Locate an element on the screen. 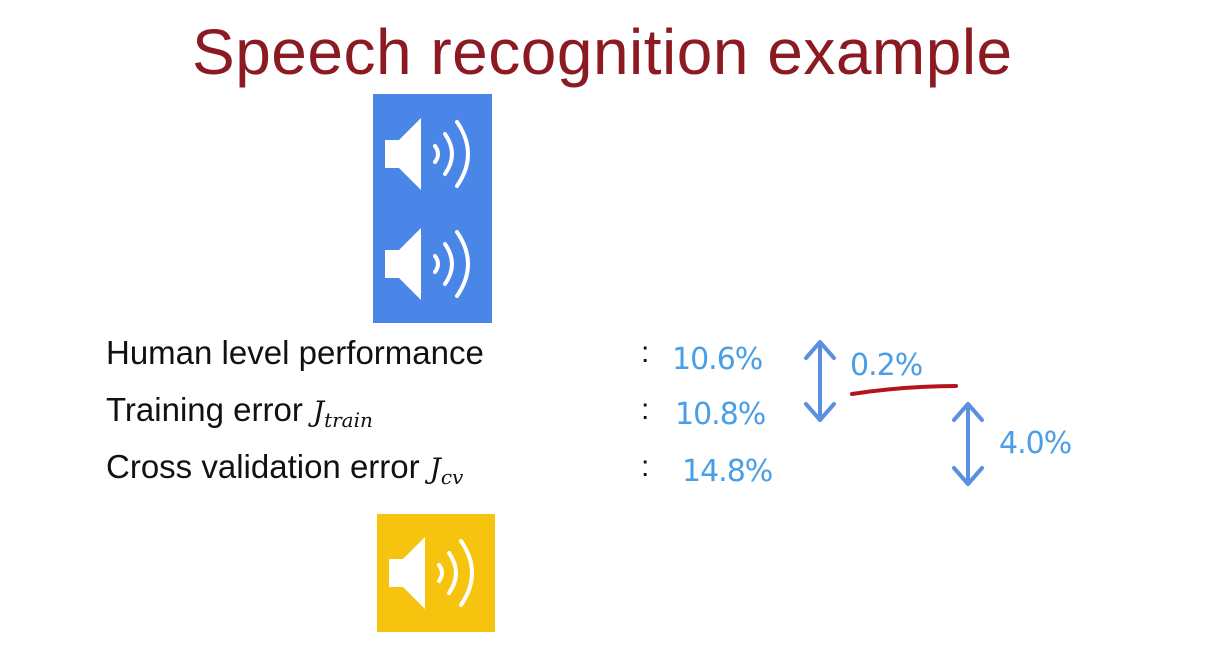 The image size is (1224, 655). slide-title: Speech recognition example is located at coordinates (602, 52).